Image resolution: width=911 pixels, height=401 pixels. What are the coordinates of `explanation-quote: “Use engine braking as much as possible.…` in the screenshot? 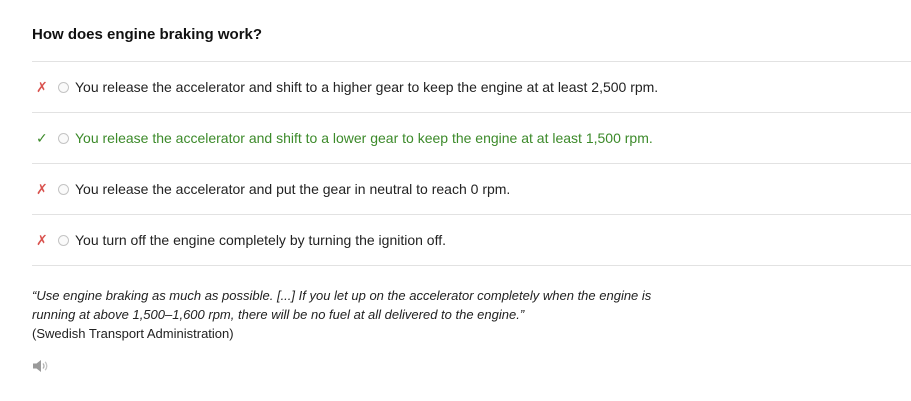 It's located at (342, 305).